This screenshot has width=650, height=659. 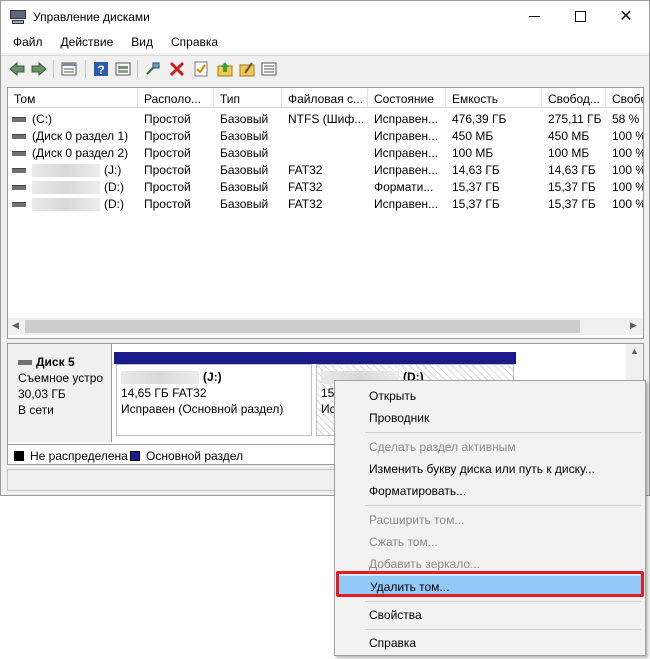 What do you see at coordinates (225, 69) in the screenshot?
I see `up-folder-icon` at bounding box center [225, 69].